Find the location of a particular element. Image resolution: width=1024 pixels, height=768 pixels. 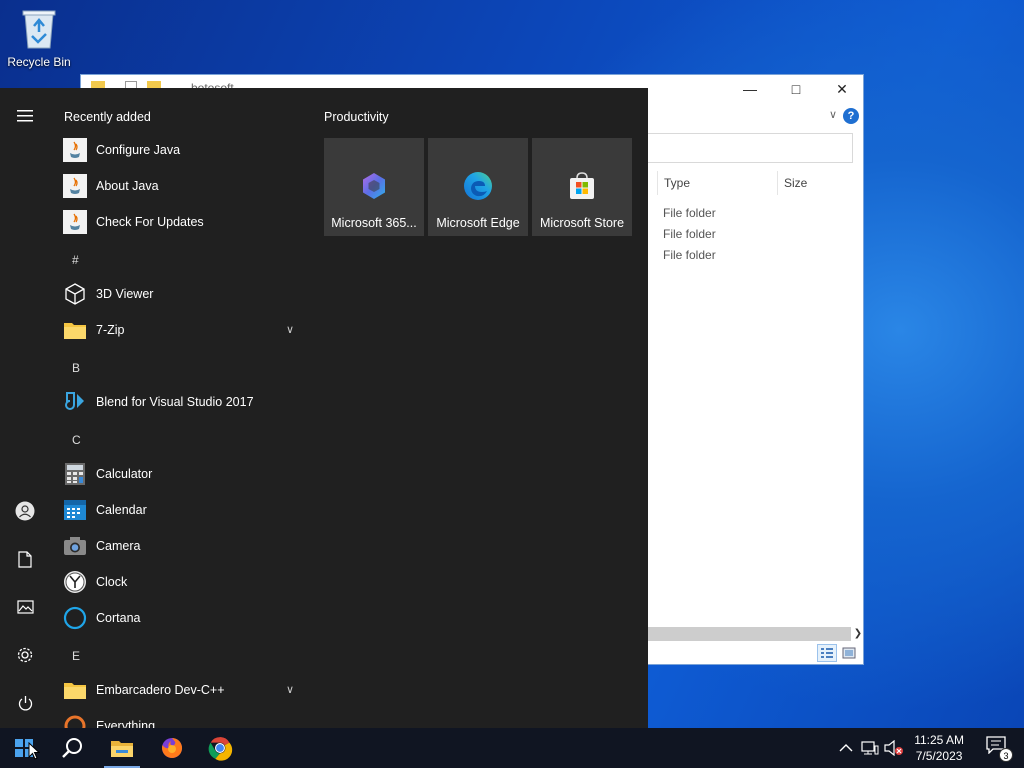

group-letter-e: E is located at coordinates (76, 656).